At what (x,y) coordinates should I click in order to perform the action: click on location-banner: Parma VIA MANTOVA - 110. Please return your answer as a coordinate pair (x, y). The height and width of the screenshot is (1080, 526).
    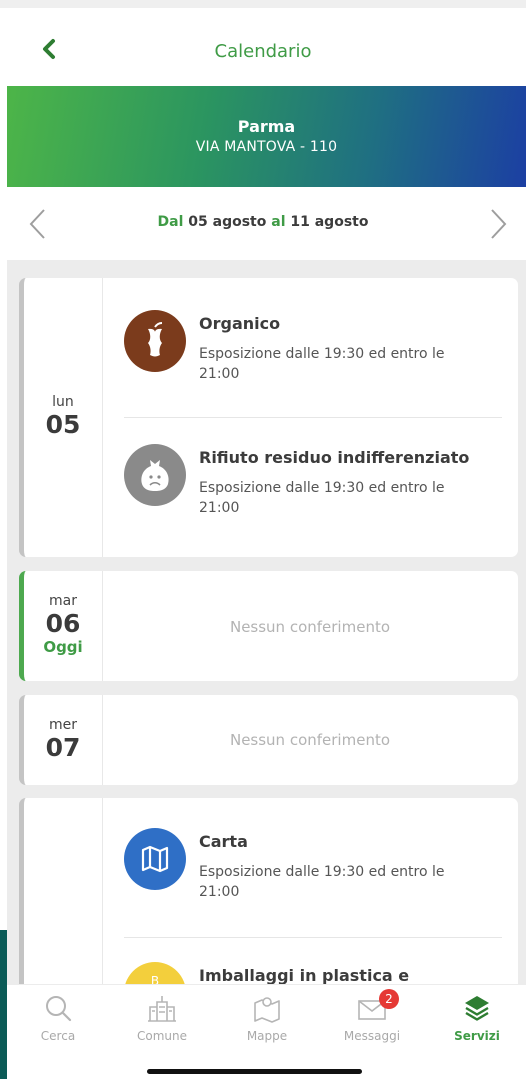
    Looking at the image, I should click on (266, 136).